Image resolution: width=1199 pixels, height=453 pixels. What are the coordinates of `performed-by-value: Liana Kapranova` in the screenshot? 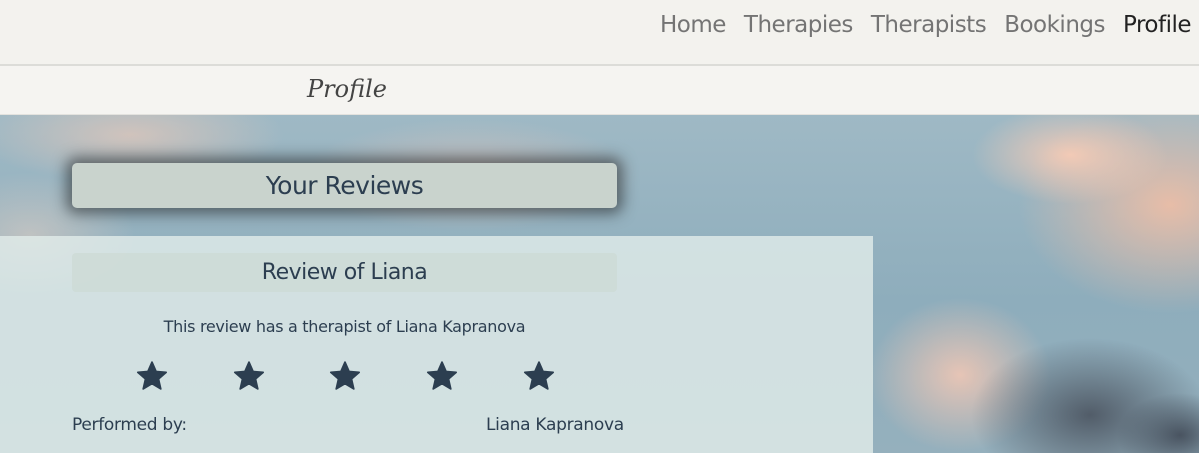 It's located at (555, 425).